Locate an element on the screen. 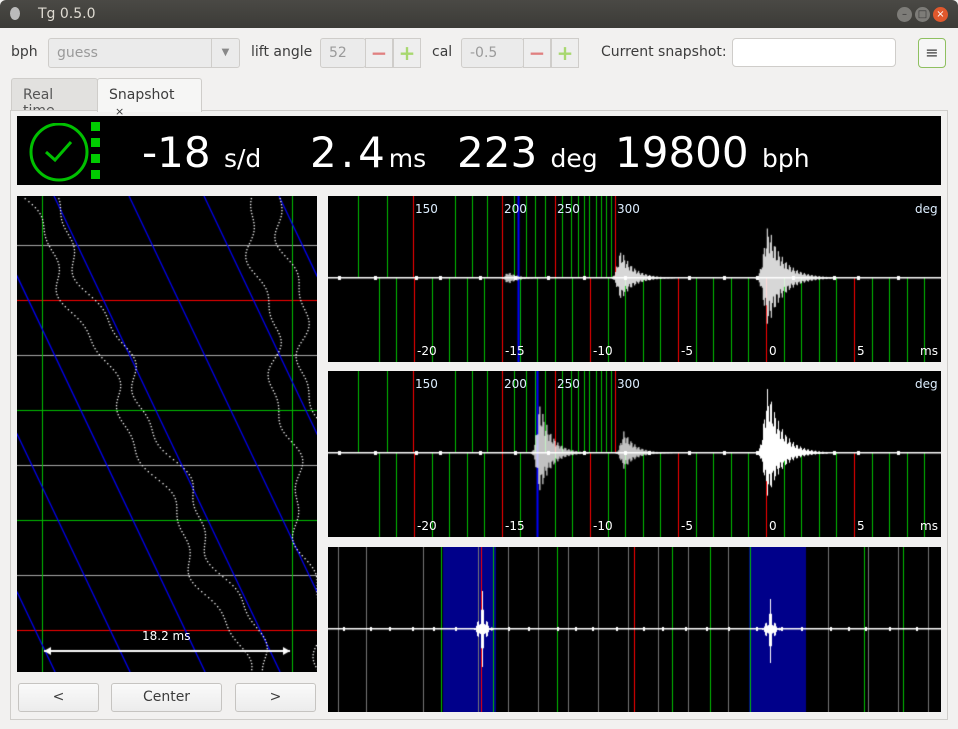 Image resolution: width=958 pixels, height=729 pixels. rate-value: -18 is located at coordinates (176, 152).